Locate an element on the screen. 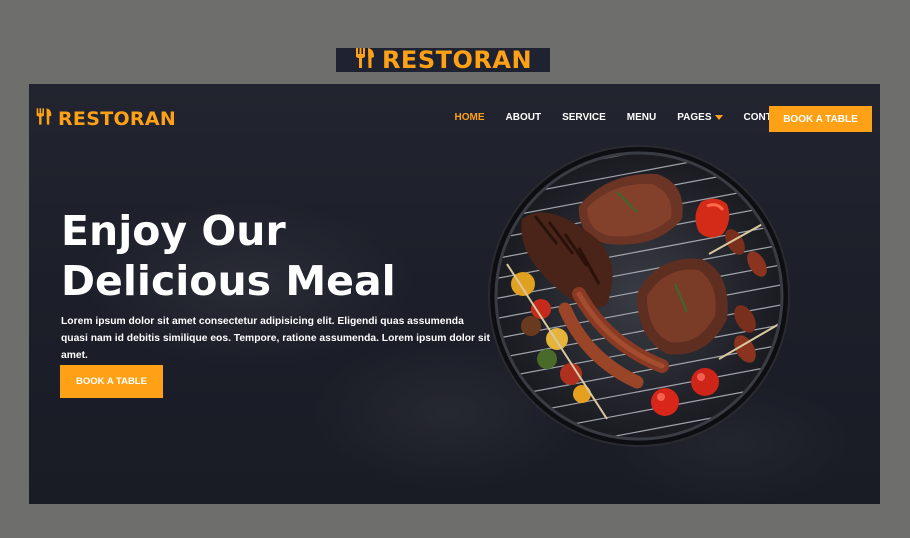 This screenshot has width=910, height=538. navbar-book-table-button: BOOK A TABLE is located at coordinates (820, 119).